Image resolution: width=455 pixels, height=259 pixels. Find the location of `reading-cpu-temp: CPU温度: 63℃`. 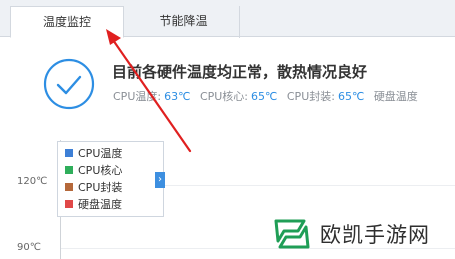

reading-cpu-temp: CPU温度: 63℃ is located at coordinates (152, 96).